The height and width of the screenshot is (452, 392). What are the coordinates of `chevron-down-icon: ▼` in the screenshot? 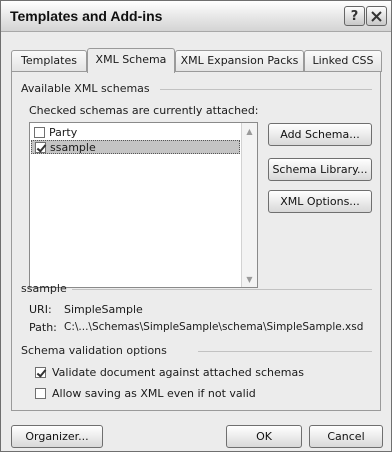 It's located at (249, 279).